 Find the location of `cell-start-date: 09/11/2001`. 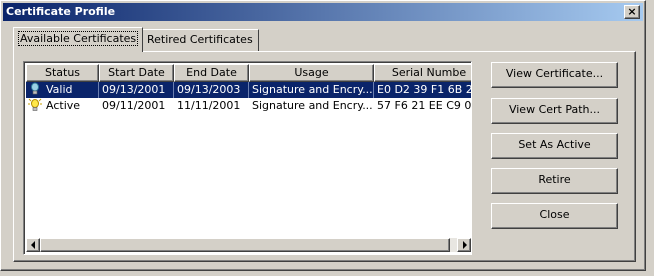

cell-start-date: 09/11/2001 is located at coordinates (134, 105).